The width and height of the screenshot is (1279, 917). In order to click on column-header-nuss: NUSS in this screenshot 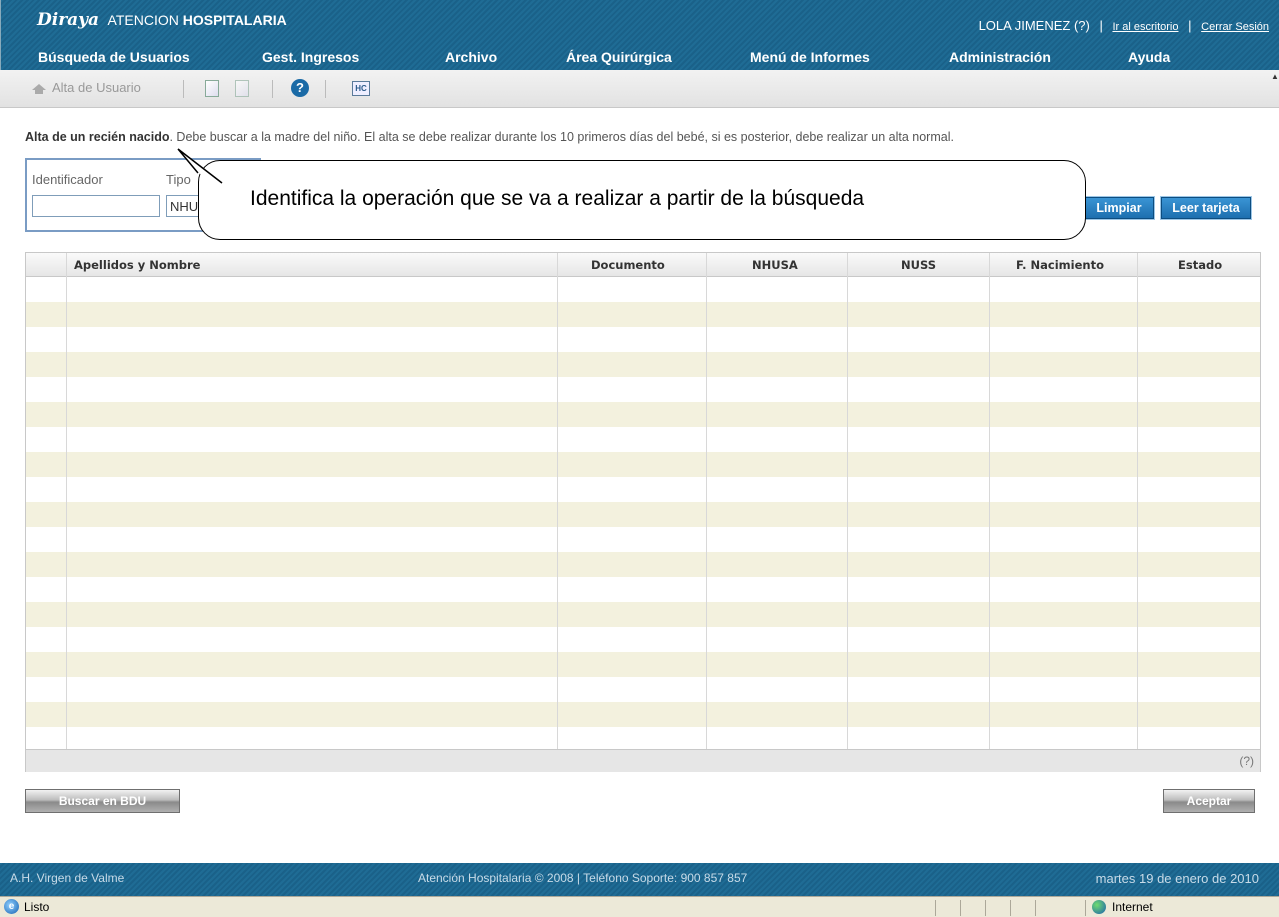, I will do `click(918, 265)`.